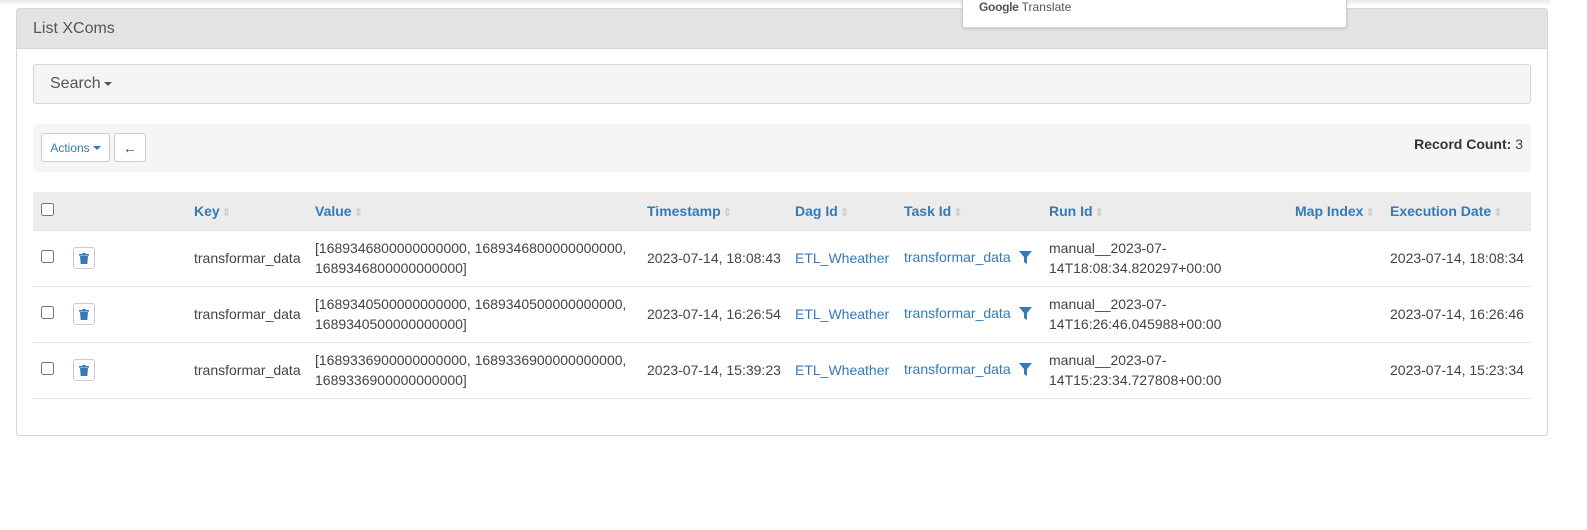 This screenshot has height=530, width=1587. I want to click on column-map-index: Map Index ⇕, so click(1342, 211).